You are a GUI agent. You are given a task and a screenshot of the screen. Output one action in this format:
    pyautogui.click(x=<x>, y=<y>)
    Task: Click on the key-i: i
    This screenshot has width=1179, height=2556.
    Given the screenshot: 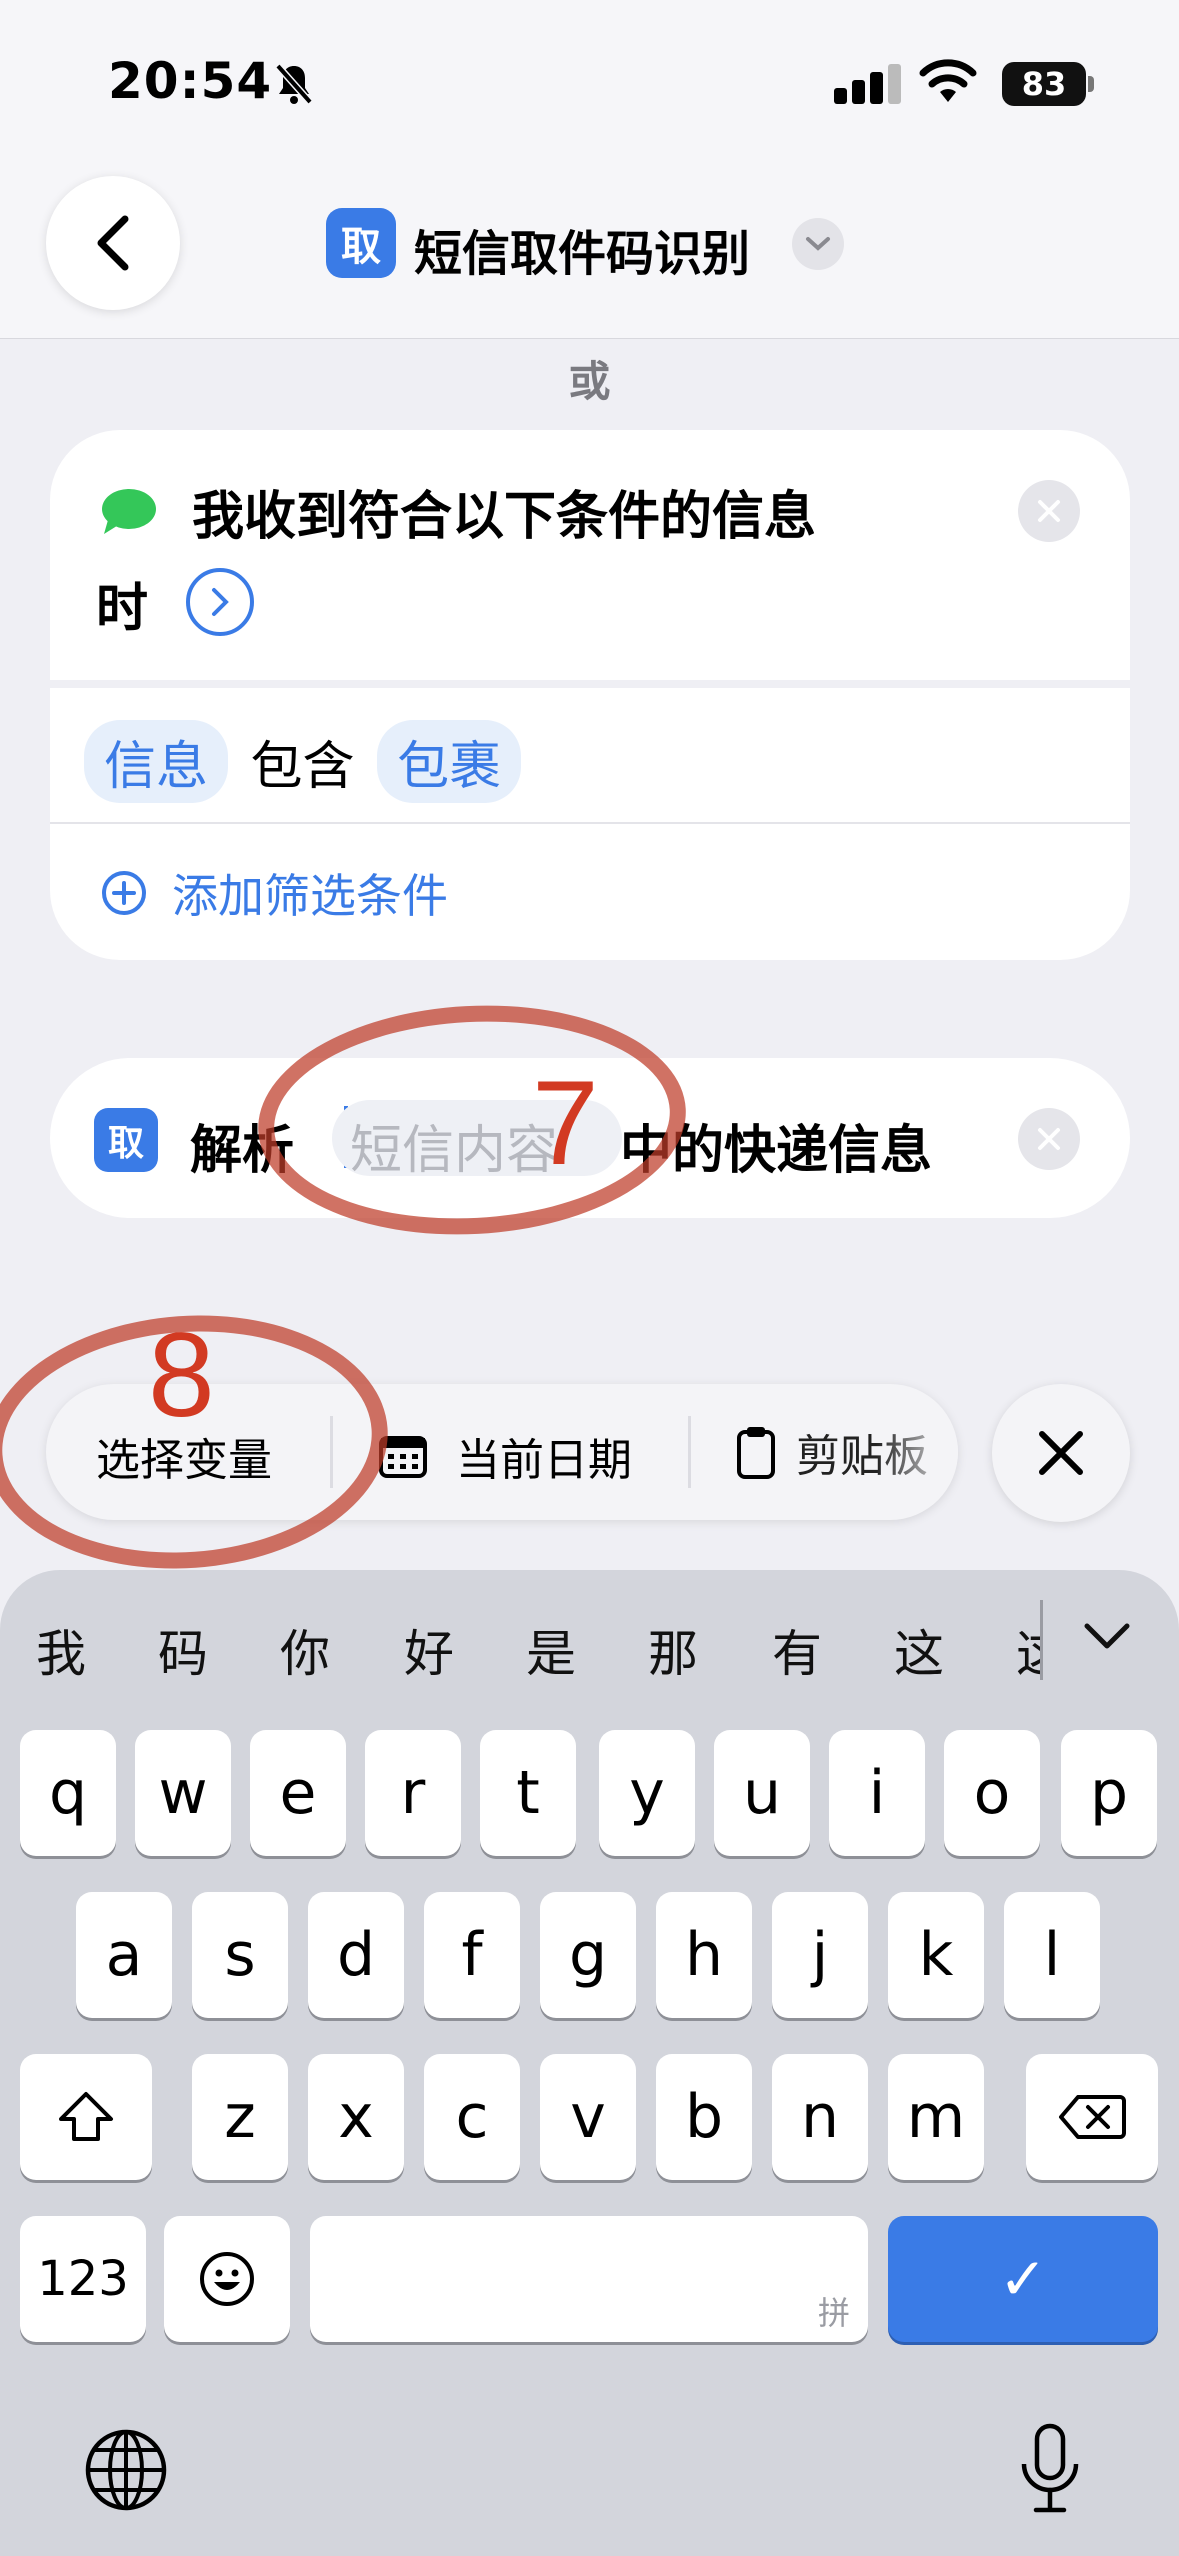 What is the action you would take?
    pyautogui.click(x=877, y=1793)
    